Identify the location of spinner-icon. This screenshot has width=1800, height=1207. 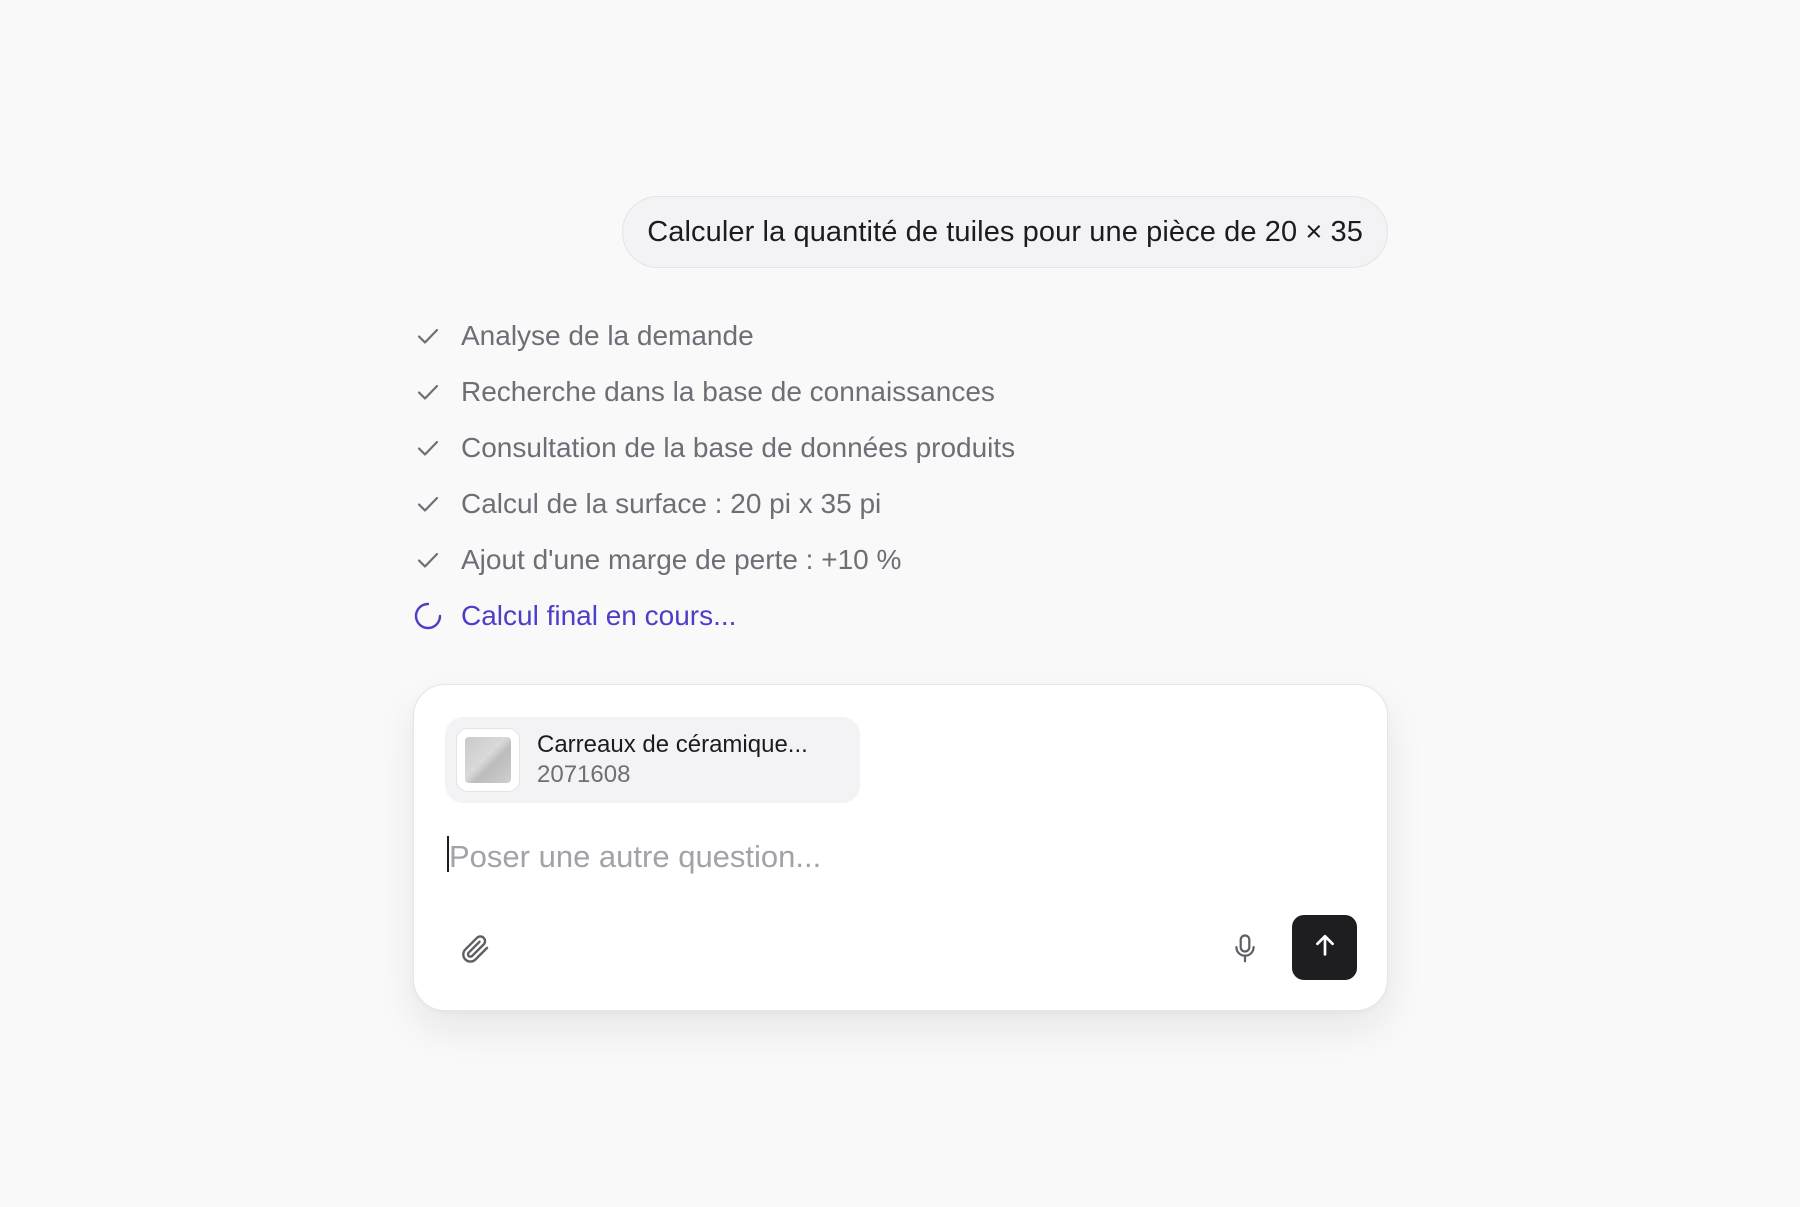
(428, 616).